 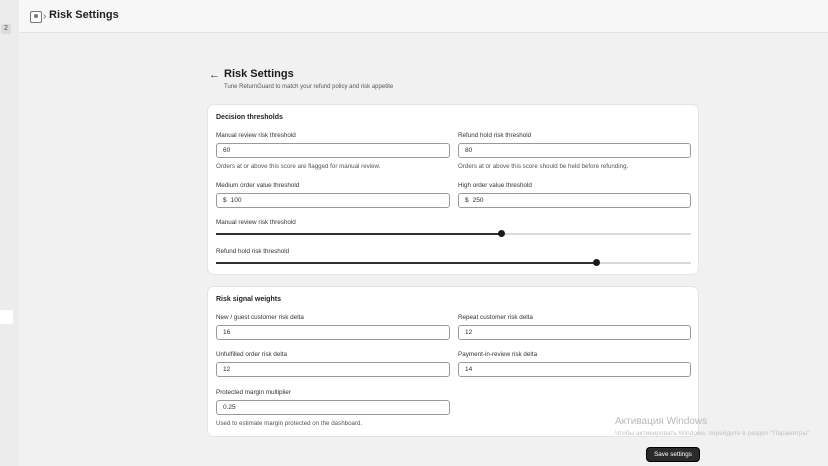 I want to click on manual-review-slider-label: Manual review risk threshold, so click(x=256, y=222).